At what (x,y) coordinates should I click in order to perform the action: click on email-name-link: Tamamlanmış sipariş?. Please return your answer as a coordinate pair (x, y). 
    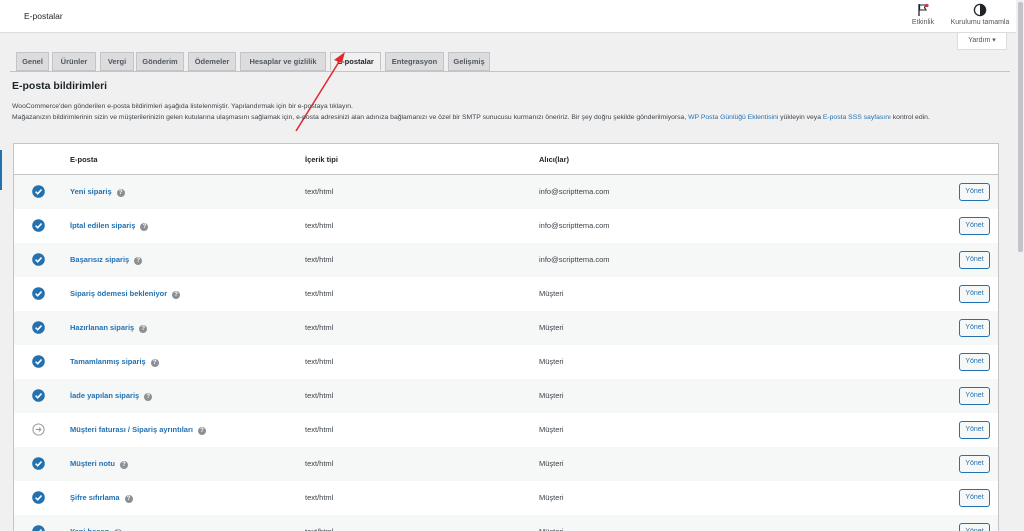
    Looking at the image, I should click on (114, 362).